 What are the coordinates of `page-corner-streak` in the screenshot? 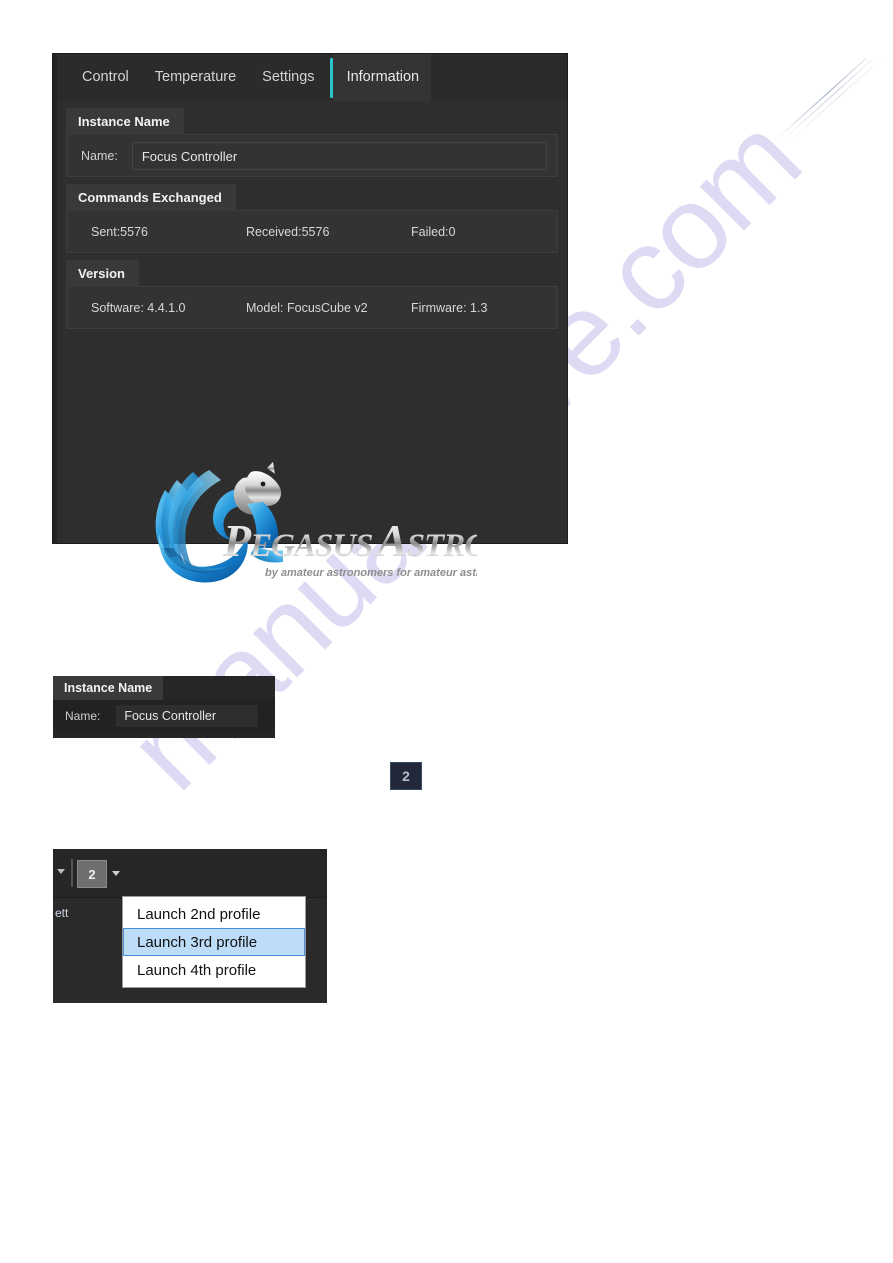 It's located at (833, 103).